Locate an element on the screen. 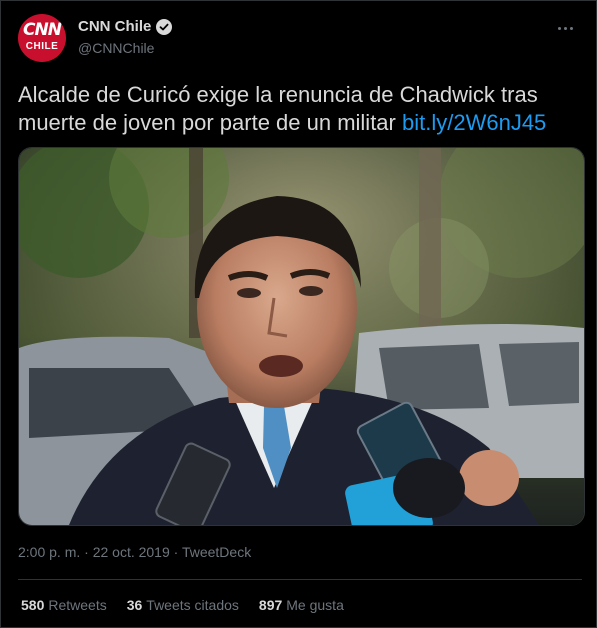 Image resolution: width=597 pixels, height=628 pixels. avatar-logo-subtext: CHILE is located at coordinates (42, 46).